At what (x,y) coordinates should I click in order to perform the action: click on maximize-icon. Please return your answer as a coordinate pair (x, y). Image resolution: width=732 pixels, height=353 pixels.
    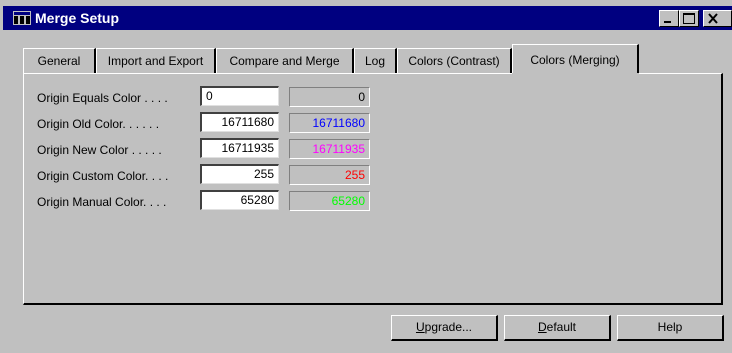
    Looking at the image, I should click on (689, 18).